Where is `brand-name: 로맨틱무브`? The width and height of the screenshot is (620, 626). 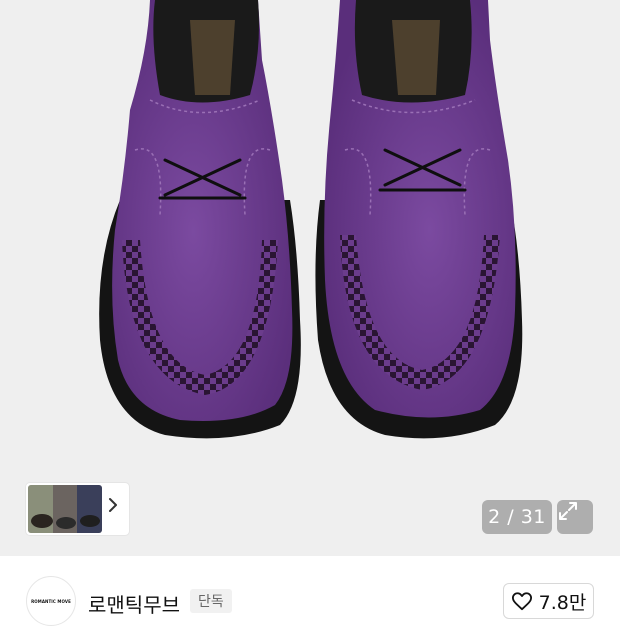
brand-name: 로맨틱무브 is located at coordinates (134, 603).